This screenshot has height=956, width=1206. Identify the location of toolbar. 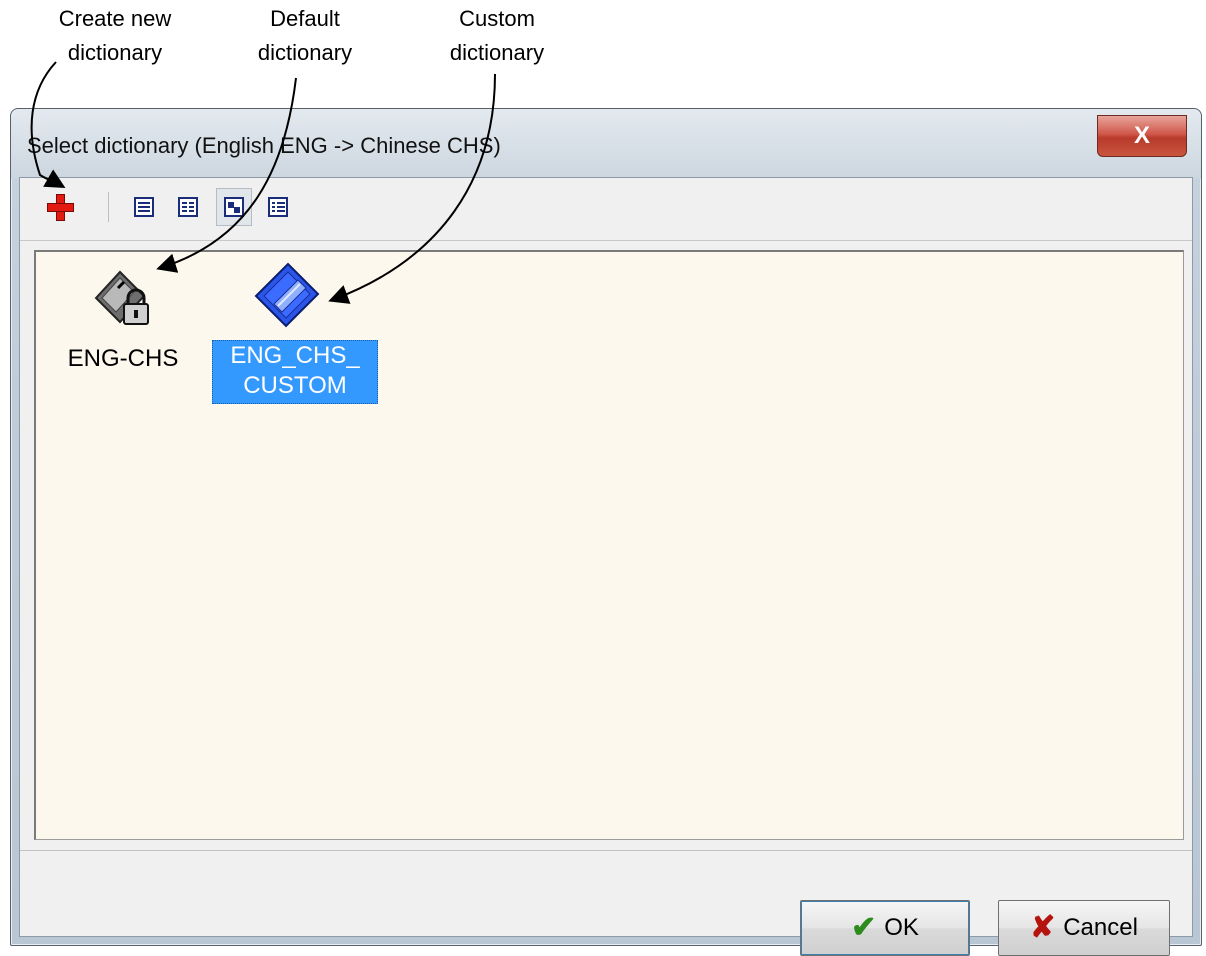
(606, 209).